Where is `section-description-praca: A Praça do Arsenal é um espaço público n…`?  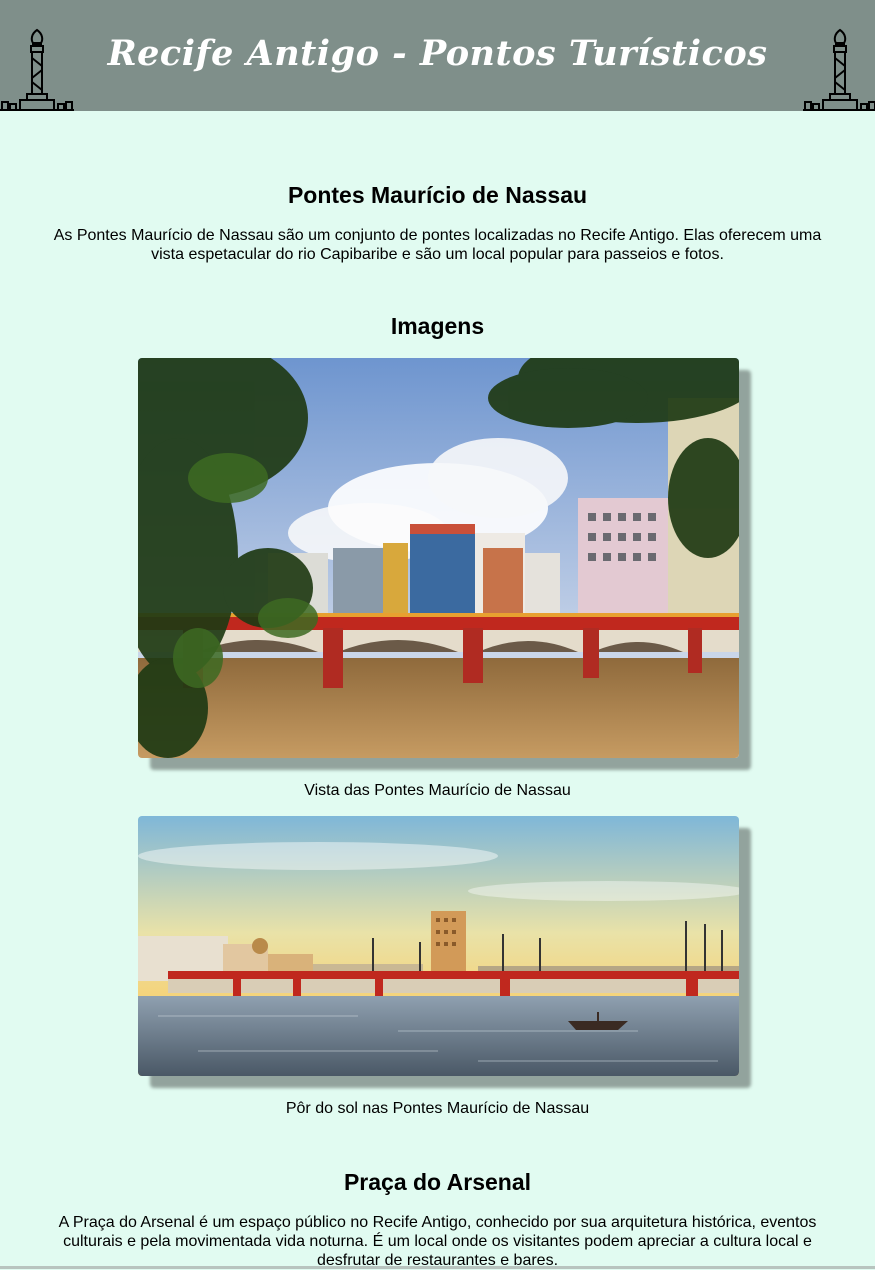
section-description-praca: A Praça do Arsenal é um espaço público n… is located at coordinates (437, 1241).